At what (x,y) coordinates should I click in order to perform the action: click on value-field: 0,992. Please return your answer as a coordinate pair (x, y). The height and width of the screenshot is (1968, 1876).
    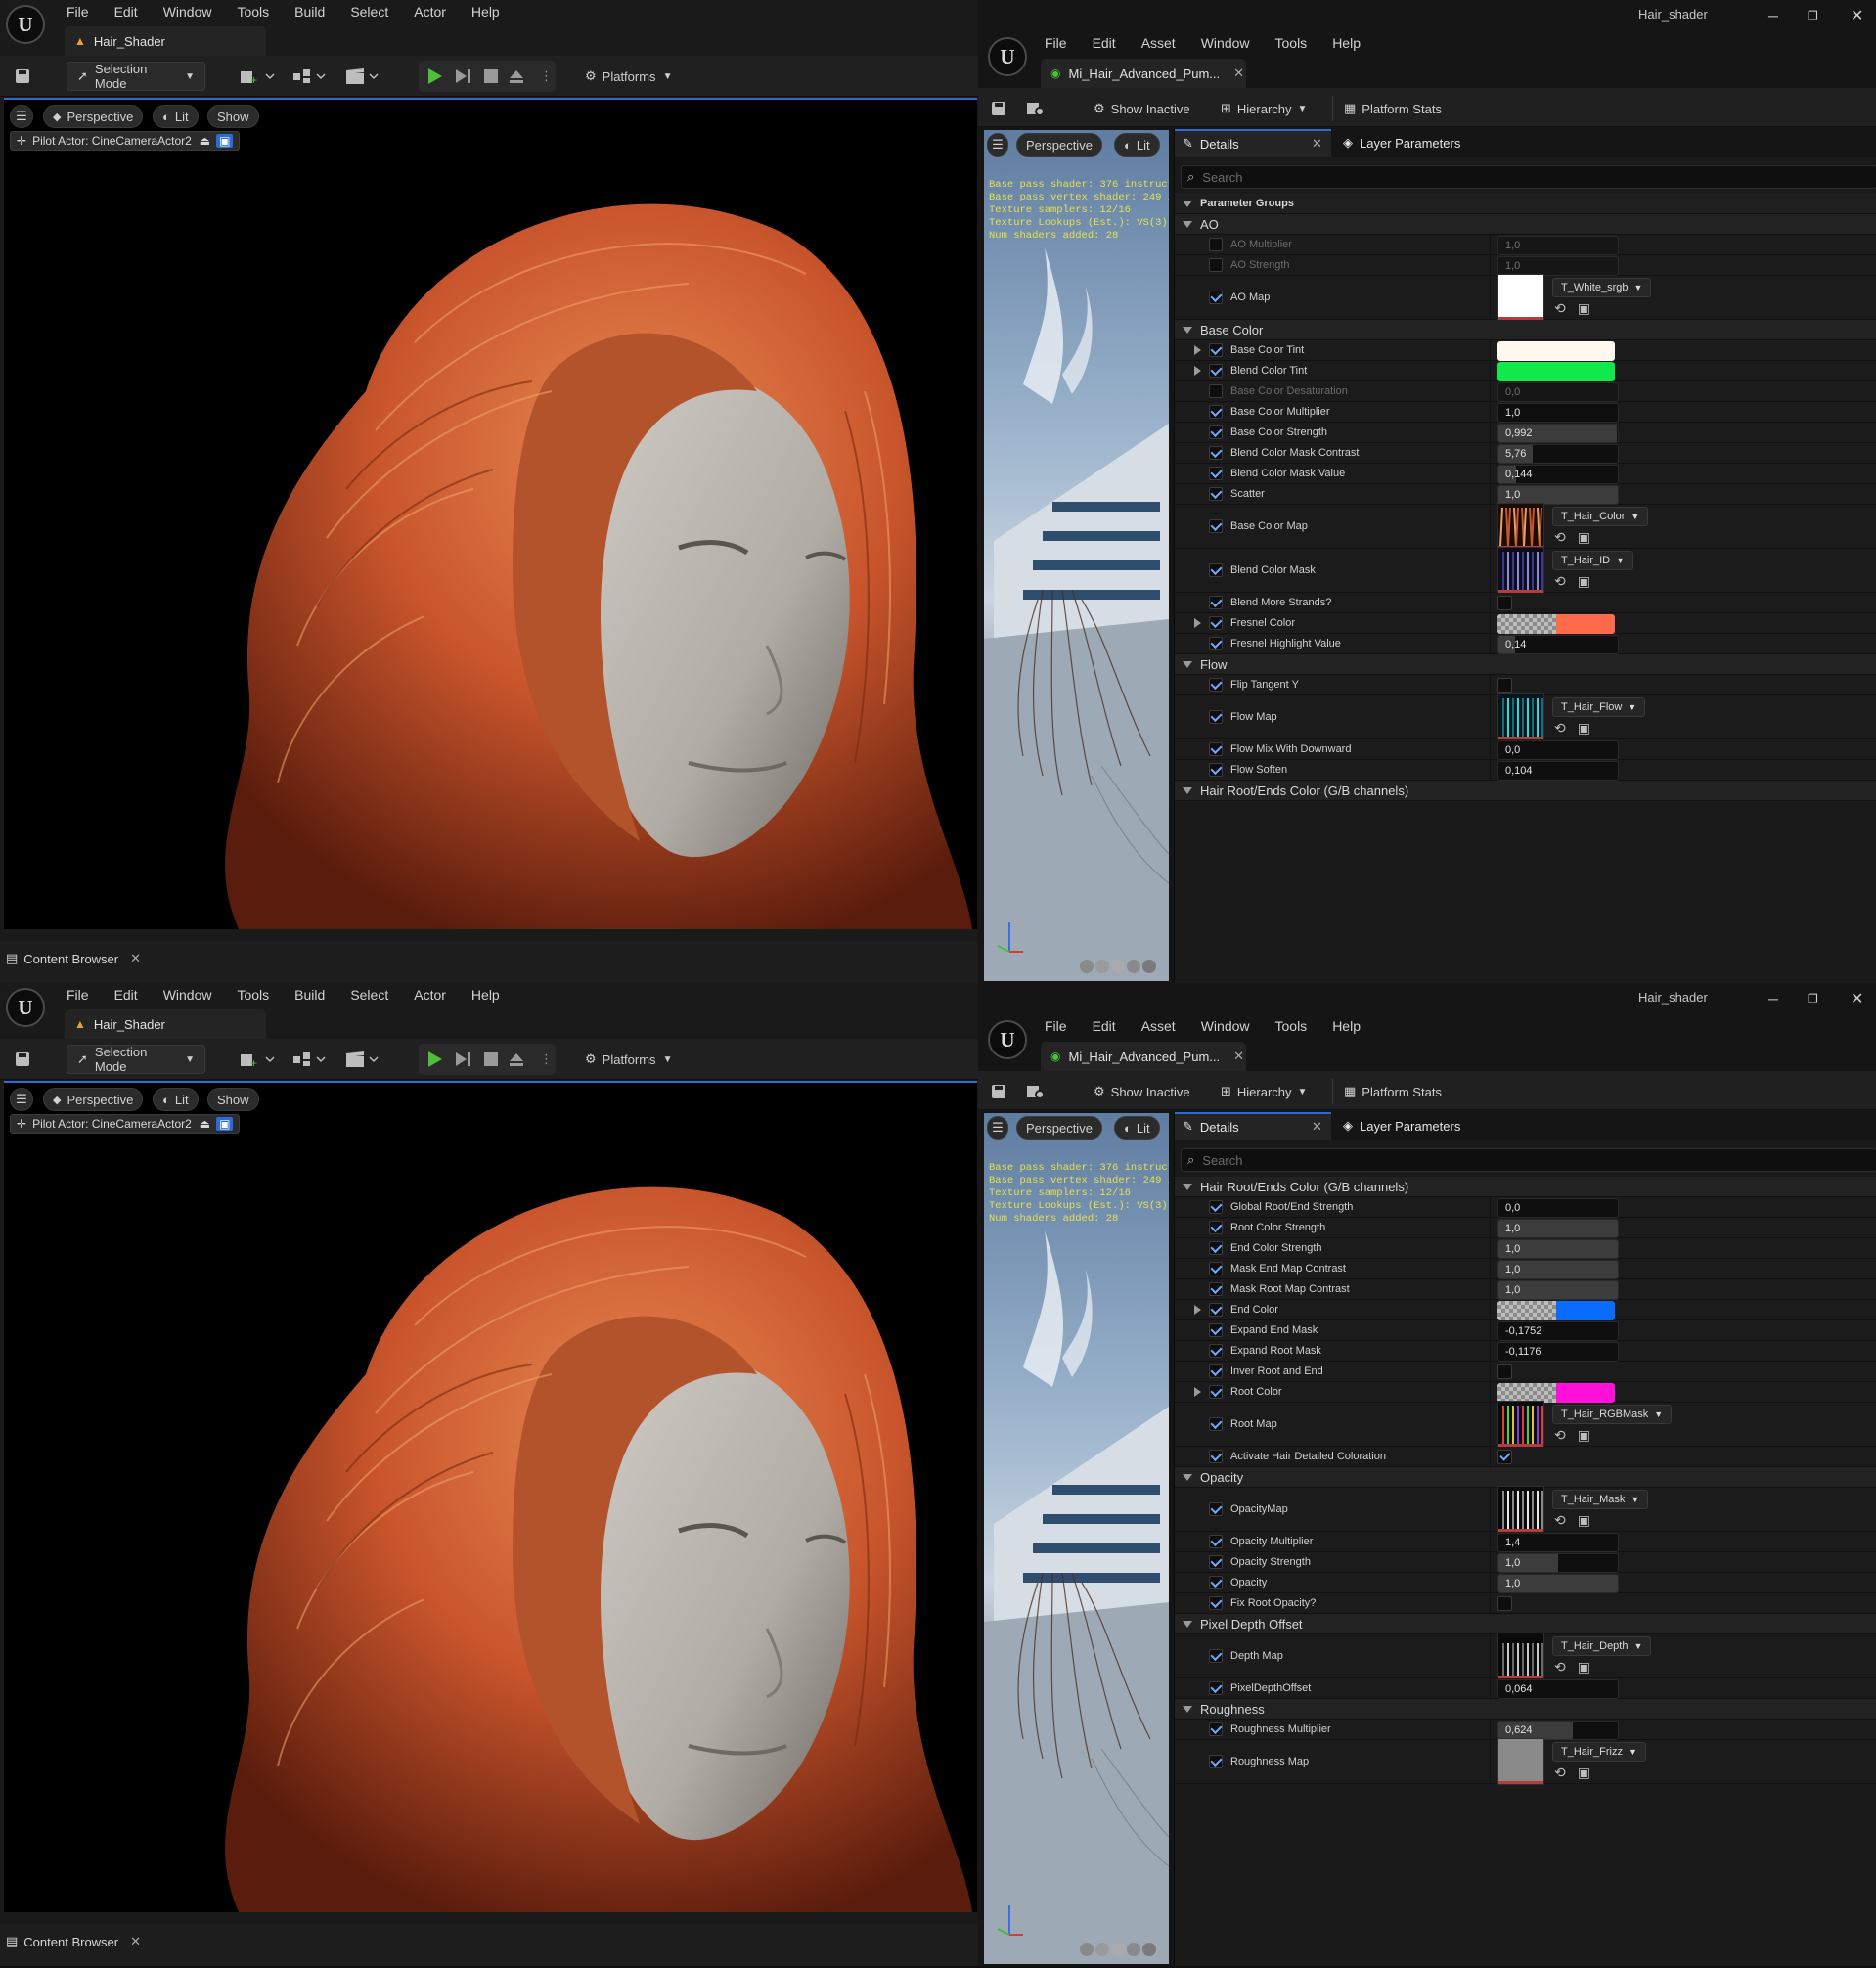
    Looking at the image, I should click on (1558, 433).